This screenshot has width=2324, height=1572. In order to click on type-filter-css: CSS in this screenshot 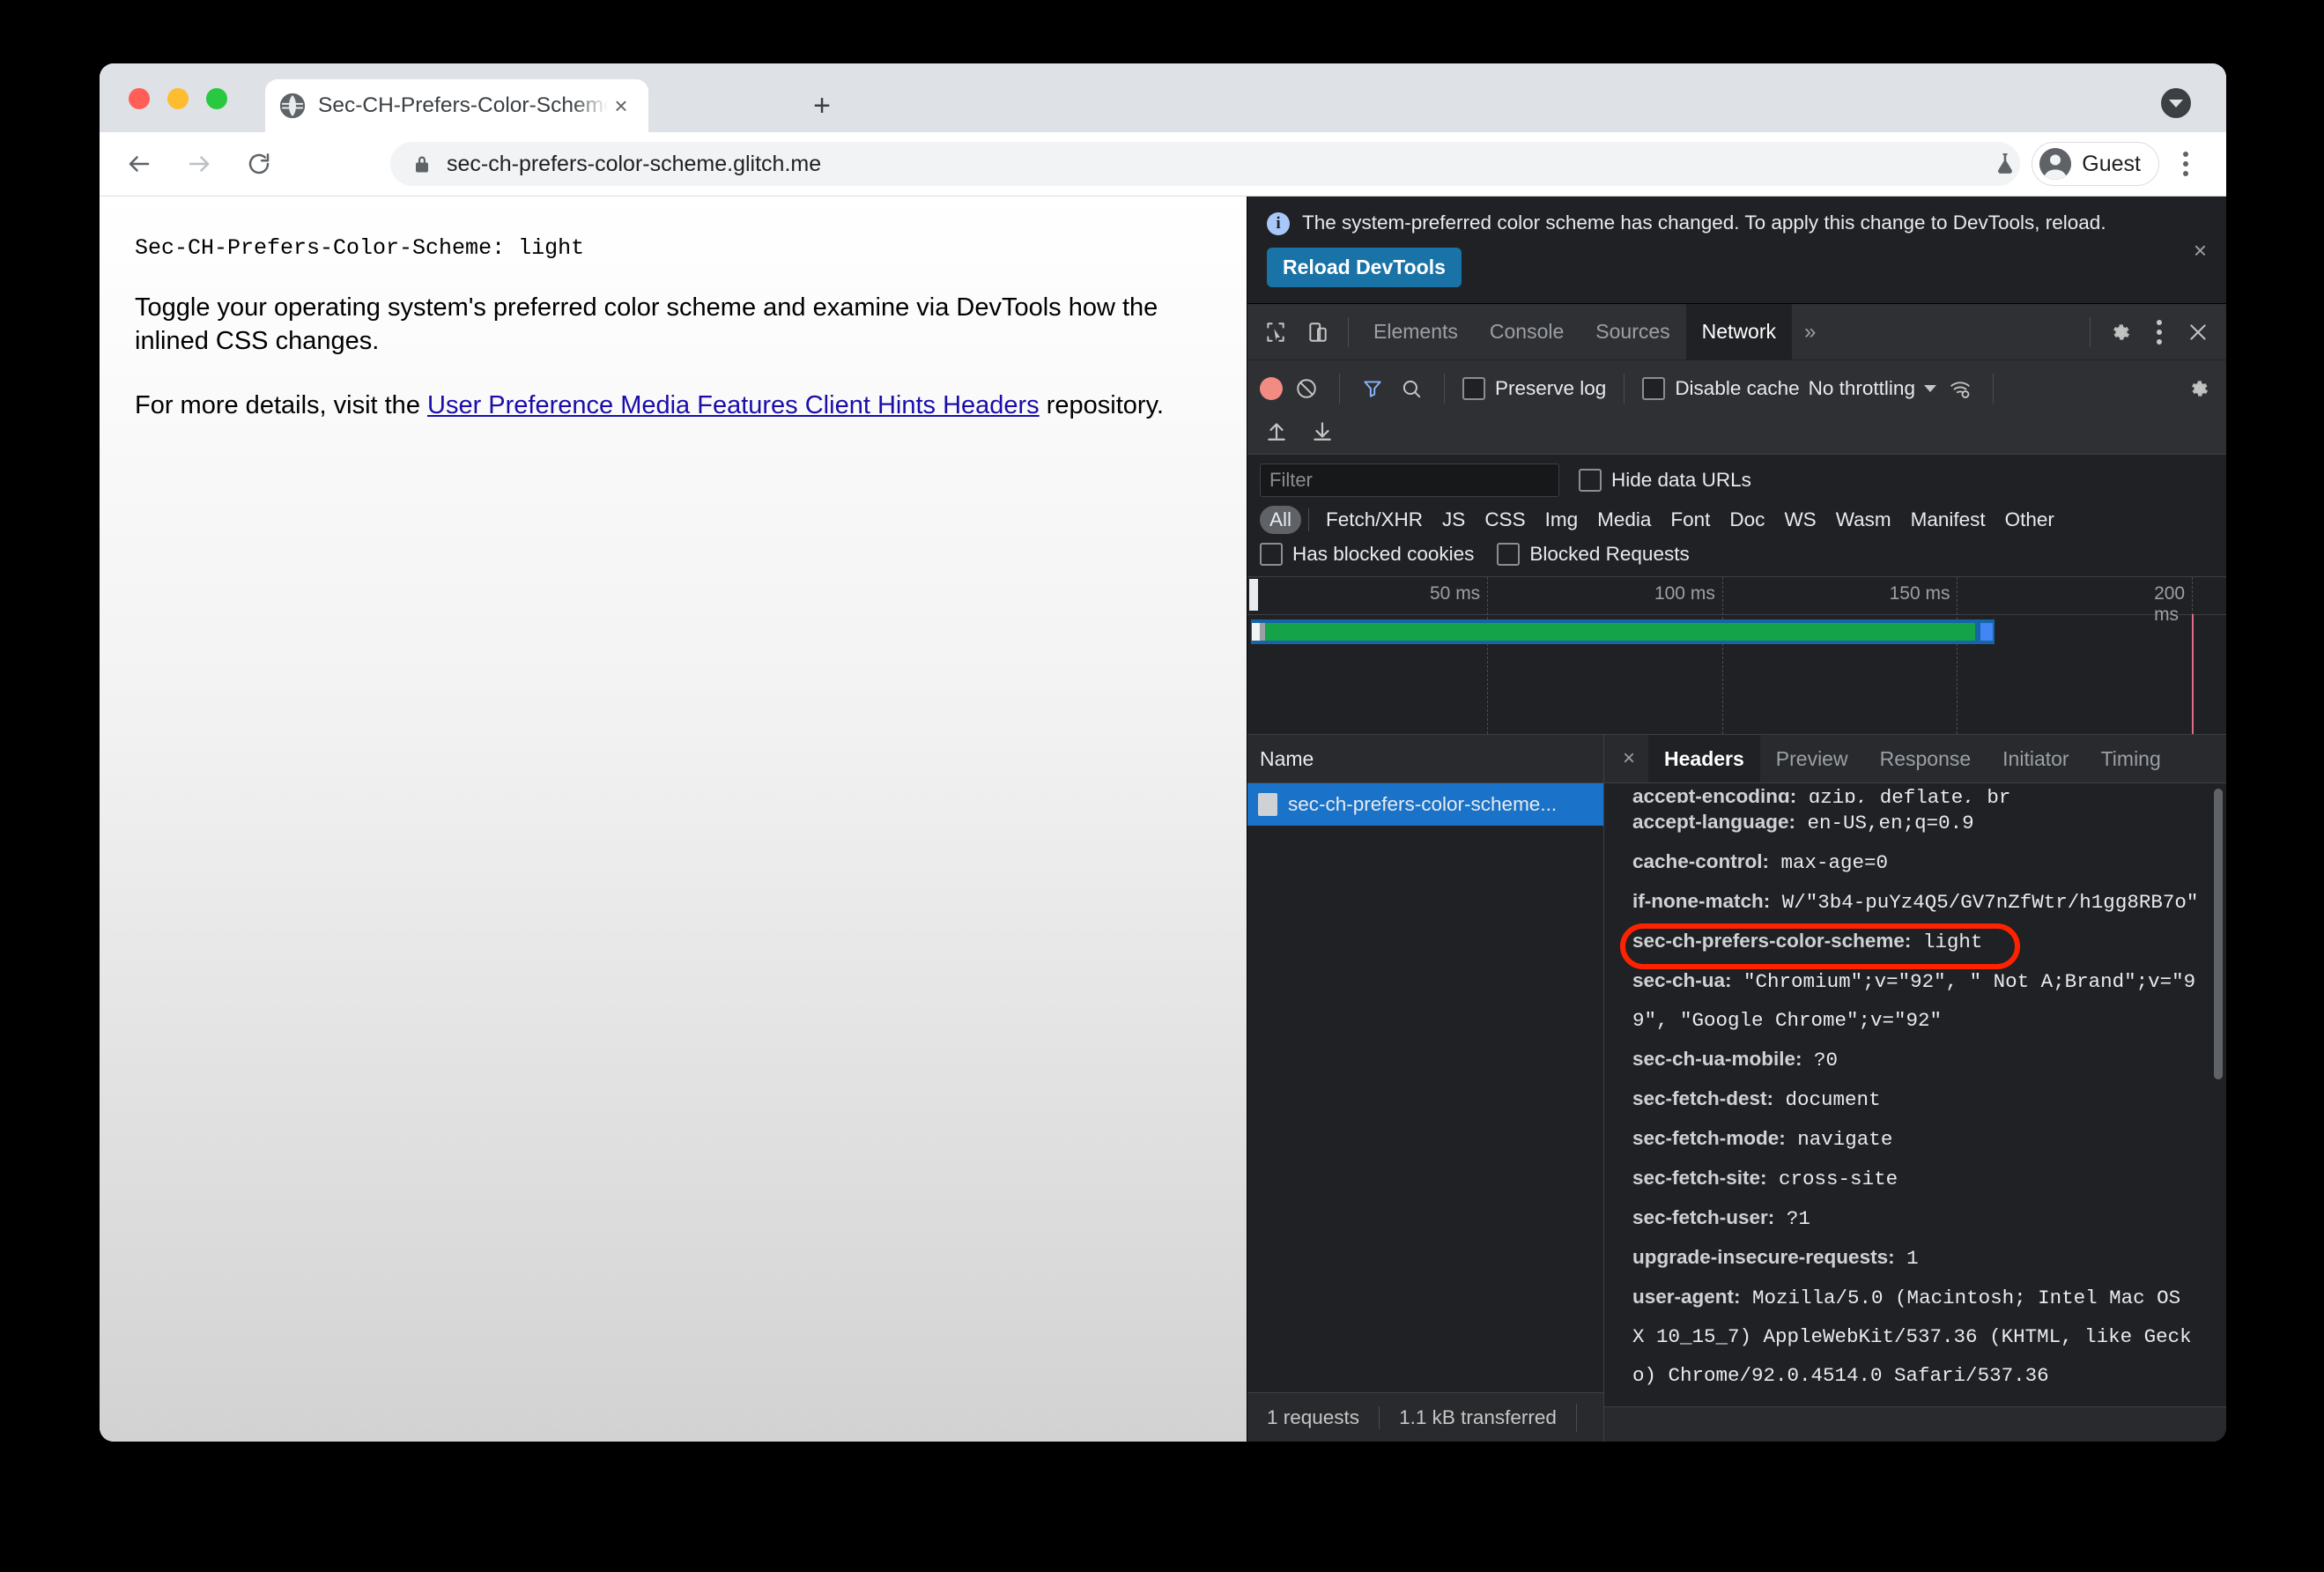, I will do `click(1505, 520)`.